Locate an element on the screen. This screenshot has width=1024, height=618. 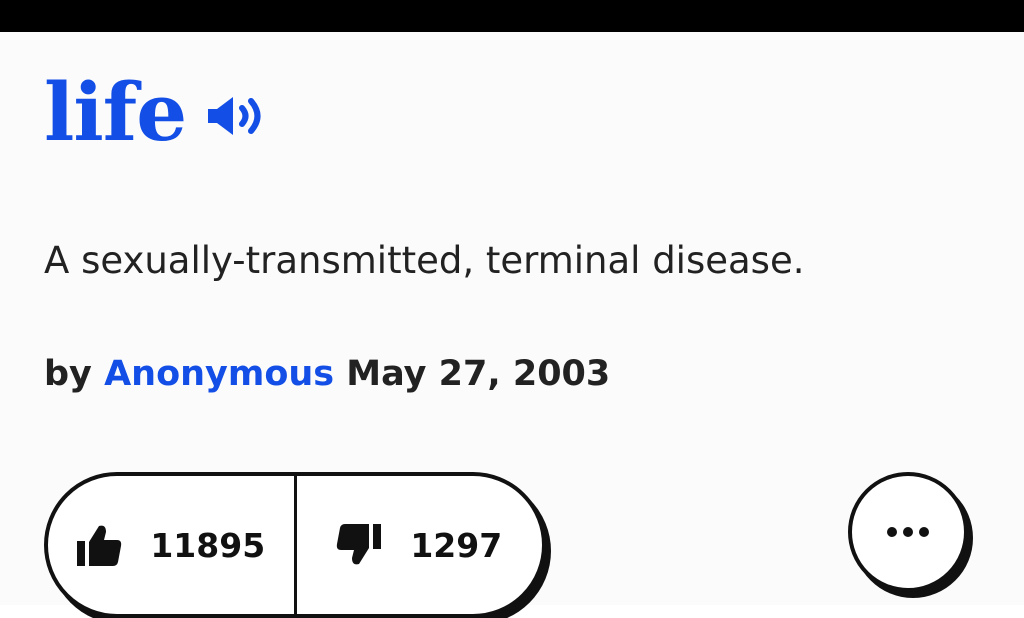
contributor-line: by Anonymous May 27, 2003 is located at coordinates (327, 374).